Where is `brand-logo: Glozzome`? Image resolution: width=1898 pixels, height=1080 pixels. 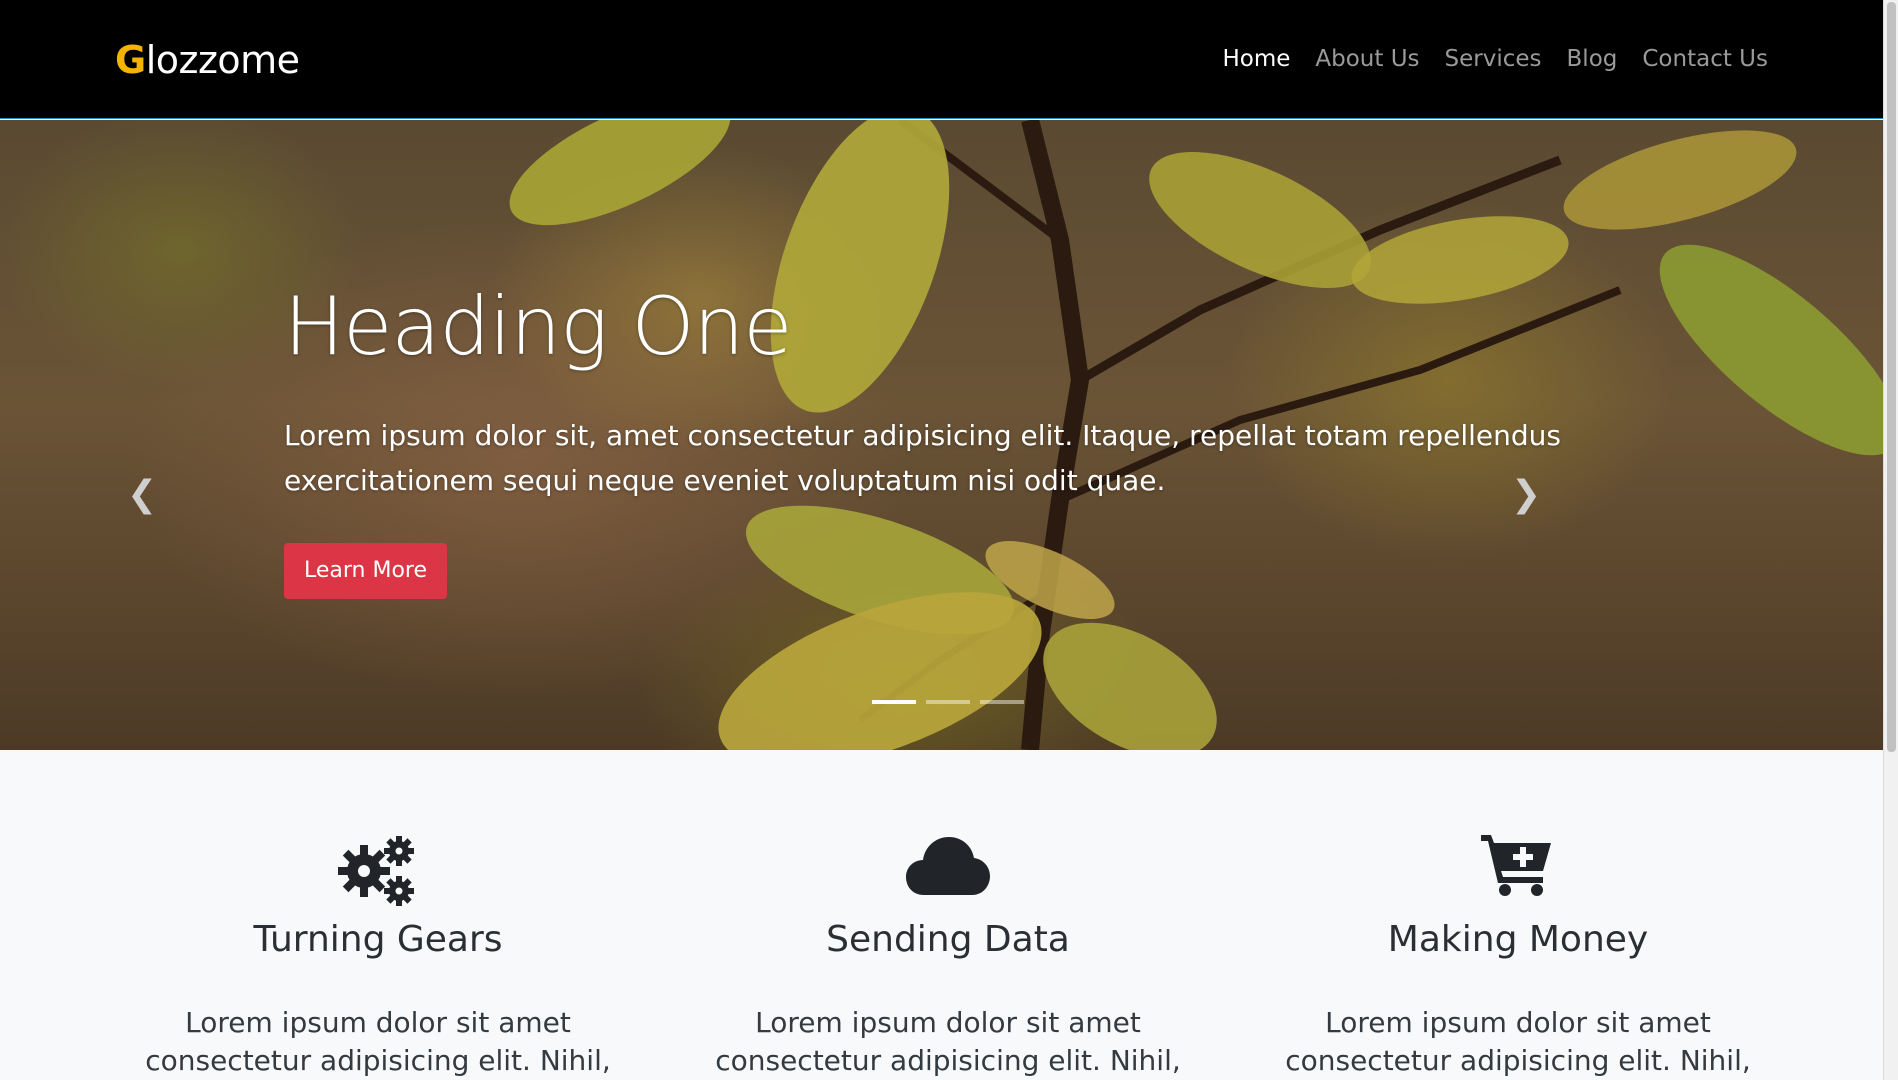 brand-logo: Glozzome is located at coordinates (207, 60).